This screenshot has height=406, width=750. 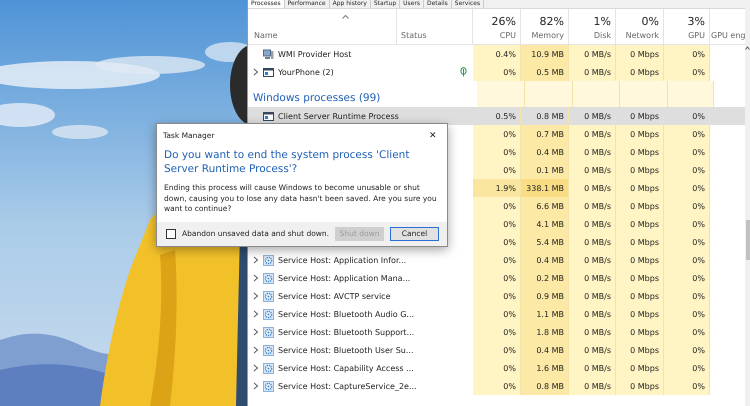 I want to click on process-name: YourPhone (2), so click(x=306, y=72).